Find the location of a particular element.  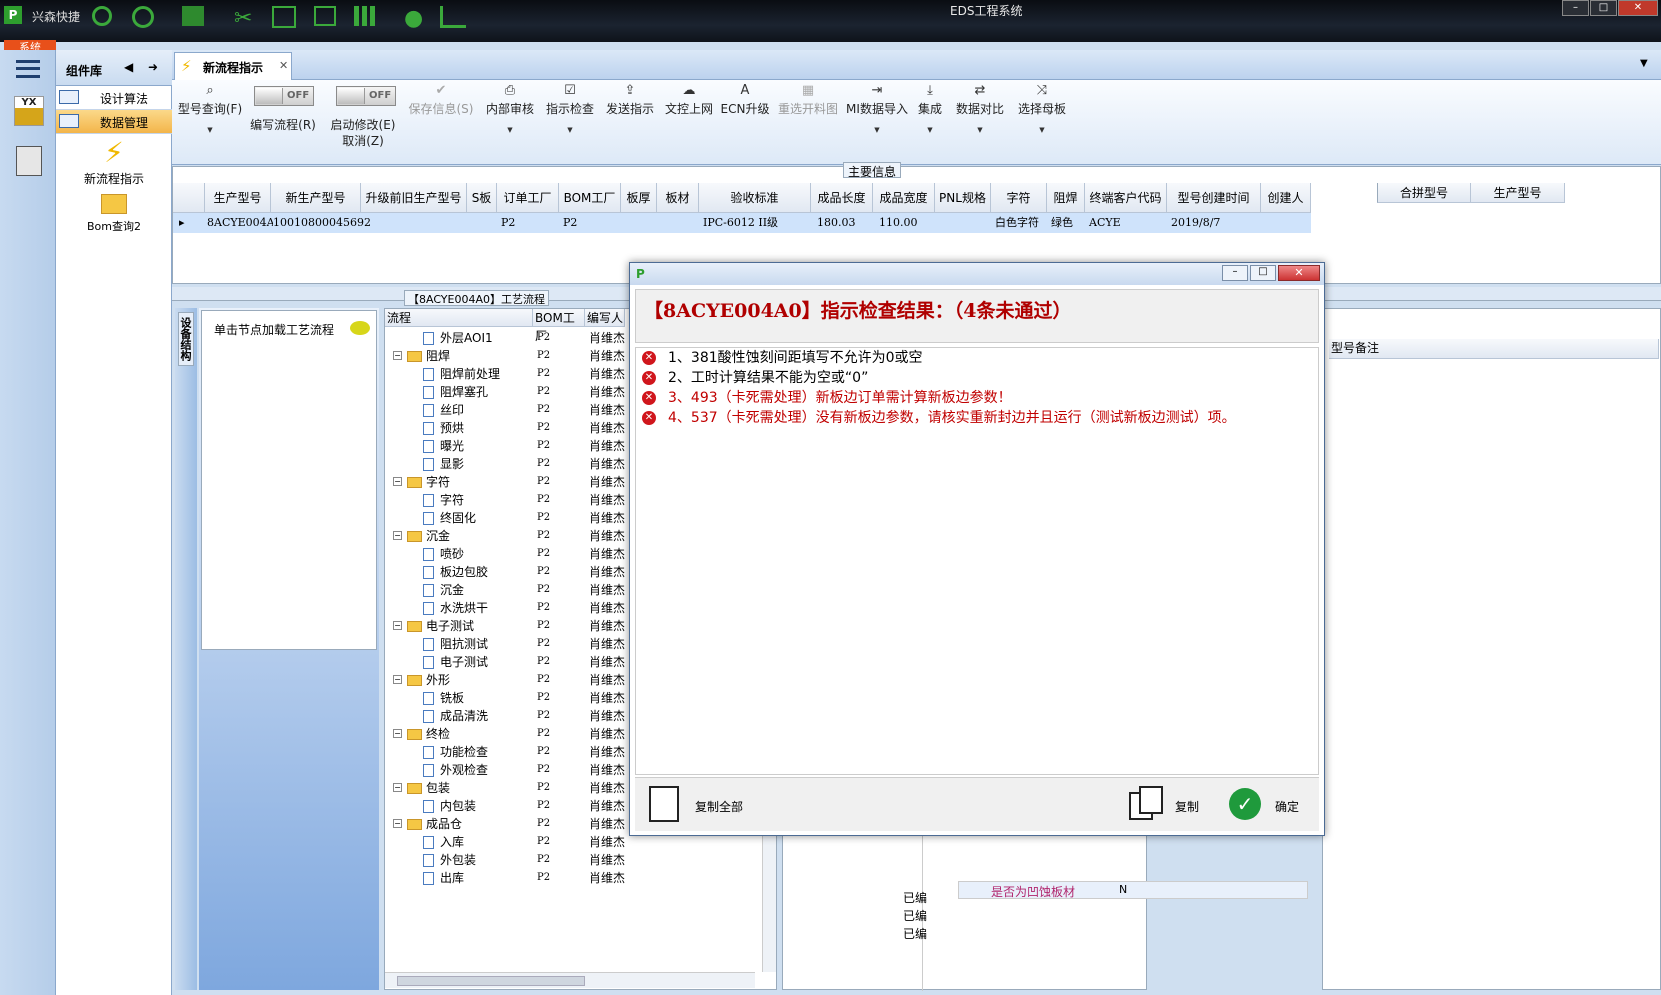

tree-row: 出库 P2 肖维杰 is located at coordinates (581, 878).